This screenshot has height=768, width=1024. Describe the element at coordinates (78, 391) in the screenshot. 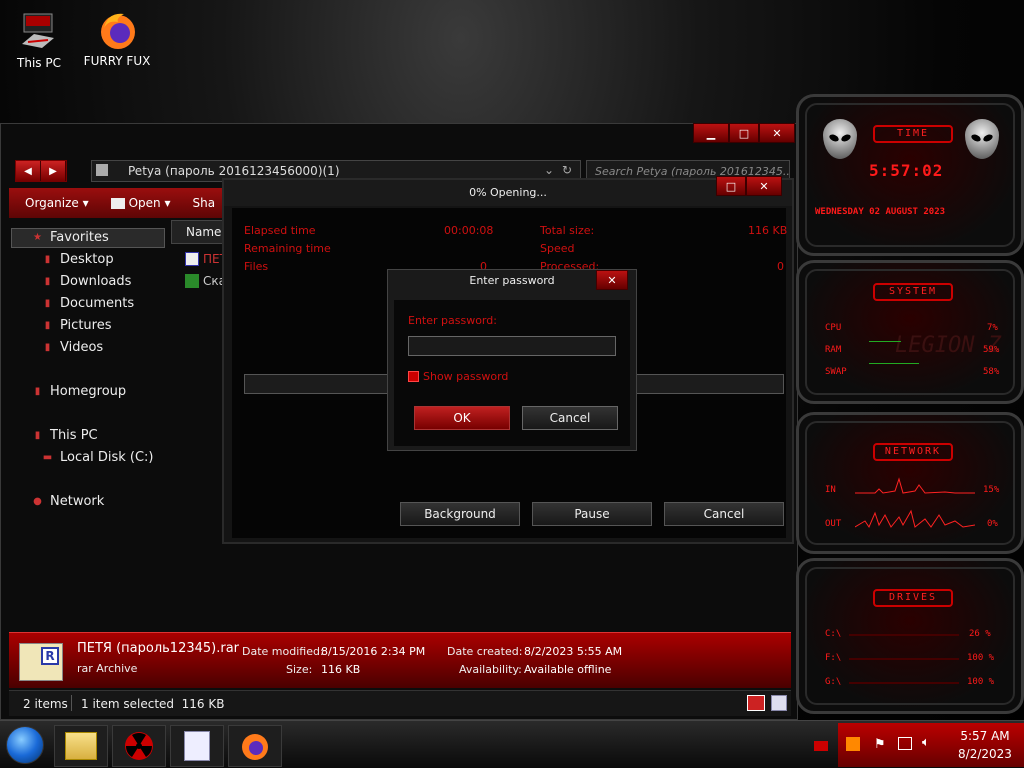

I see `nav-homegroup: ▮ Homegroup` at that location.